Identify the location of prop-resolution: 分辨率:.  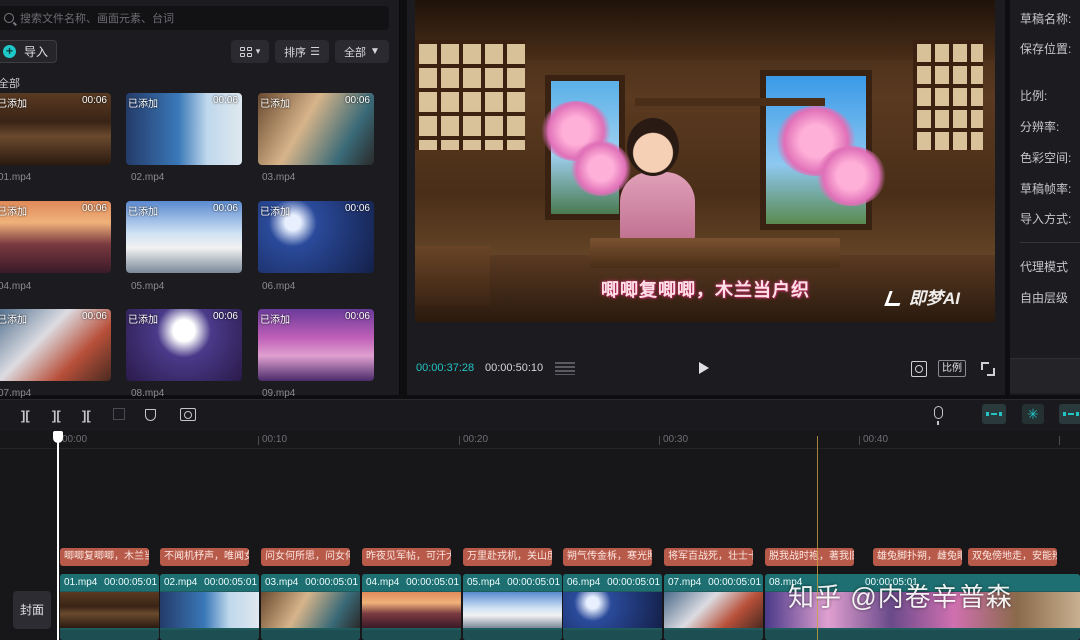
(1040, 127).